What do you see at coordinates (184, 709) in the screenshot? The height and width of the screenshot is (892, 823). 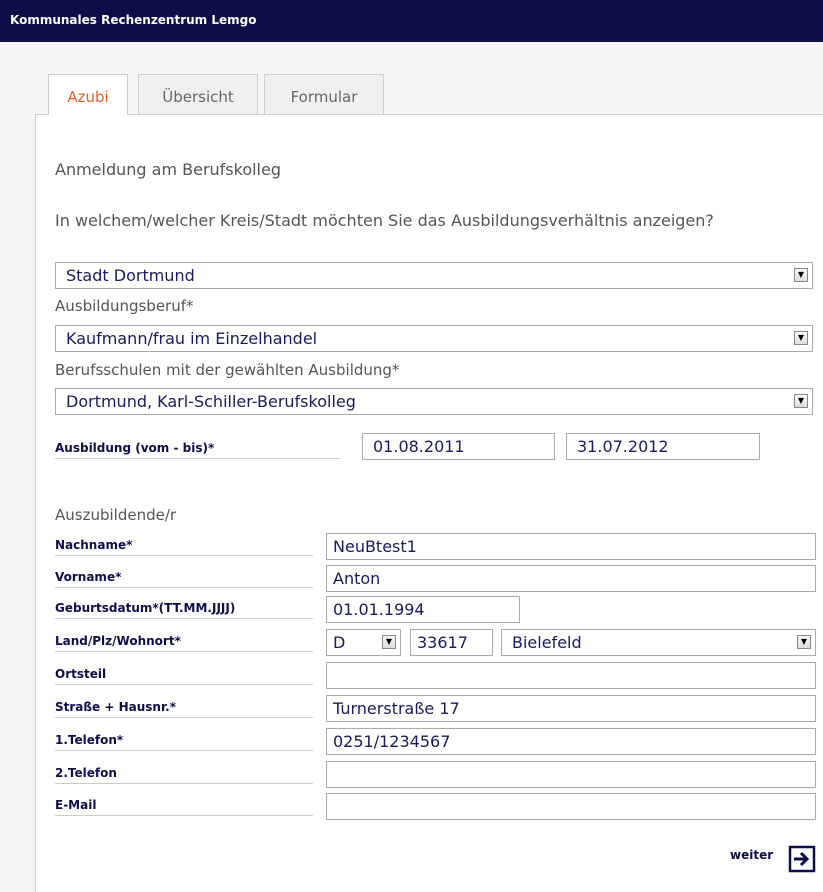 I see `strasse-label: Straße + Hausnr.*` at bounding box center [184, 709].